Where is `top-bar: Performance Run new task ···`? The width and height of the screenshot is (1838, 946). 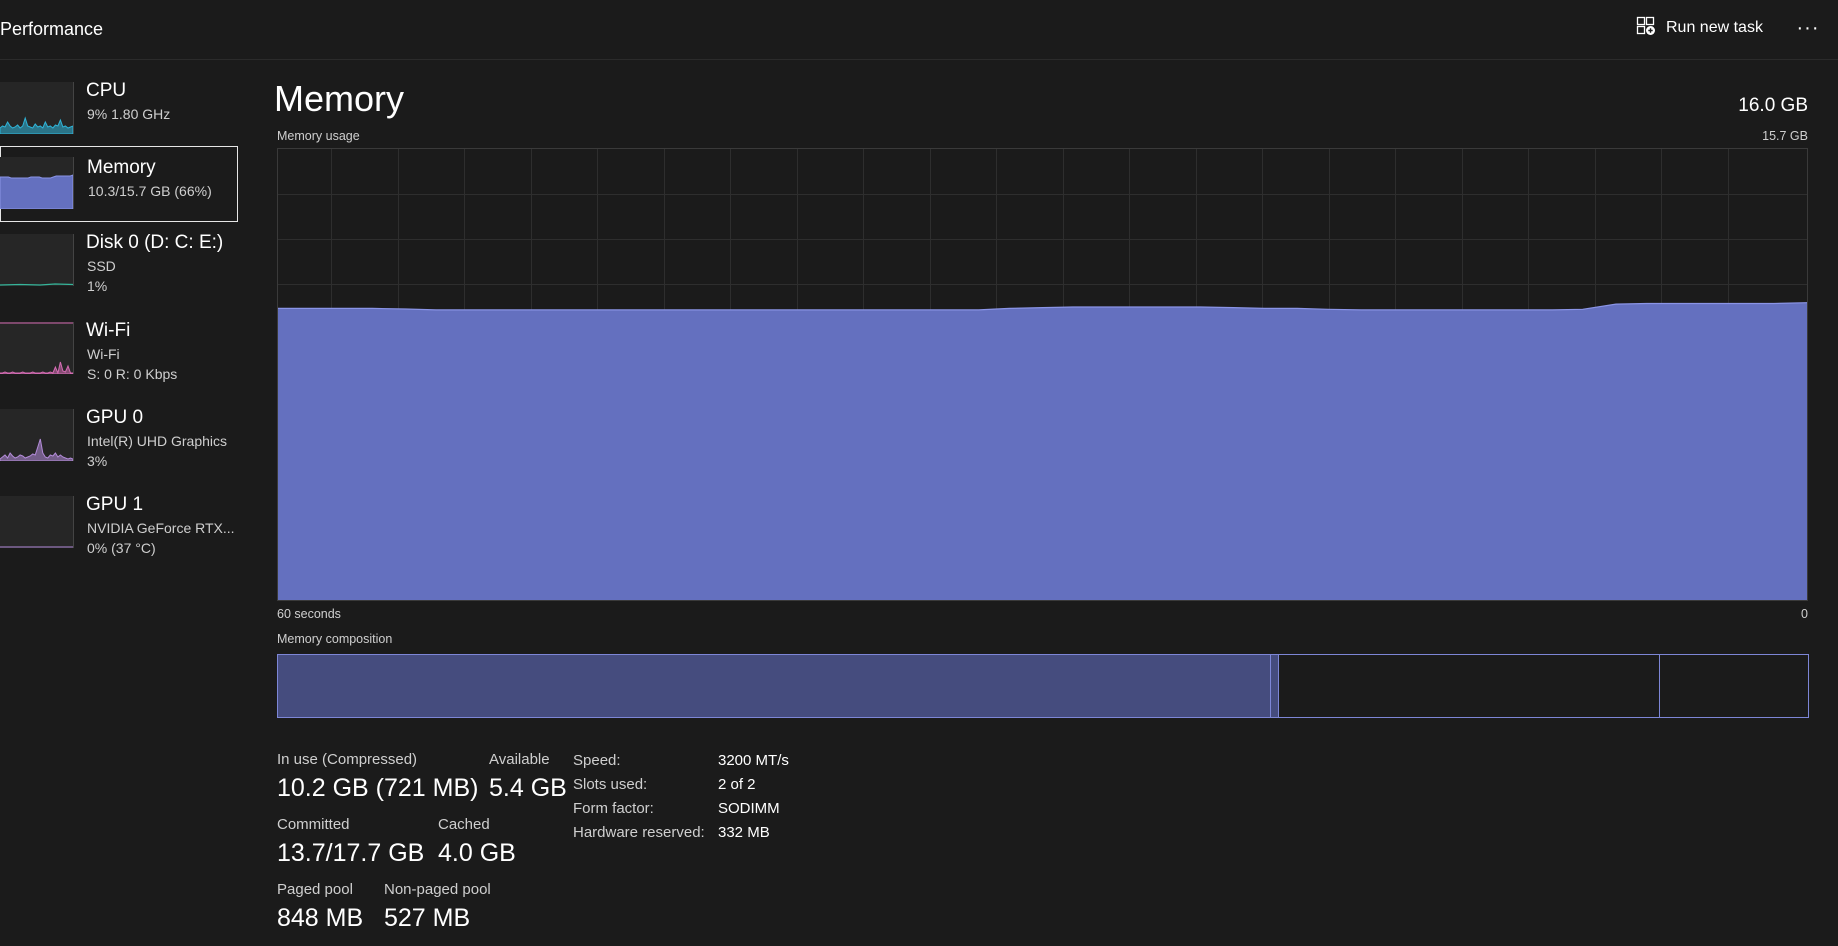 top-bar: Performance Run new task ··· is located at coordinates (919, 30).